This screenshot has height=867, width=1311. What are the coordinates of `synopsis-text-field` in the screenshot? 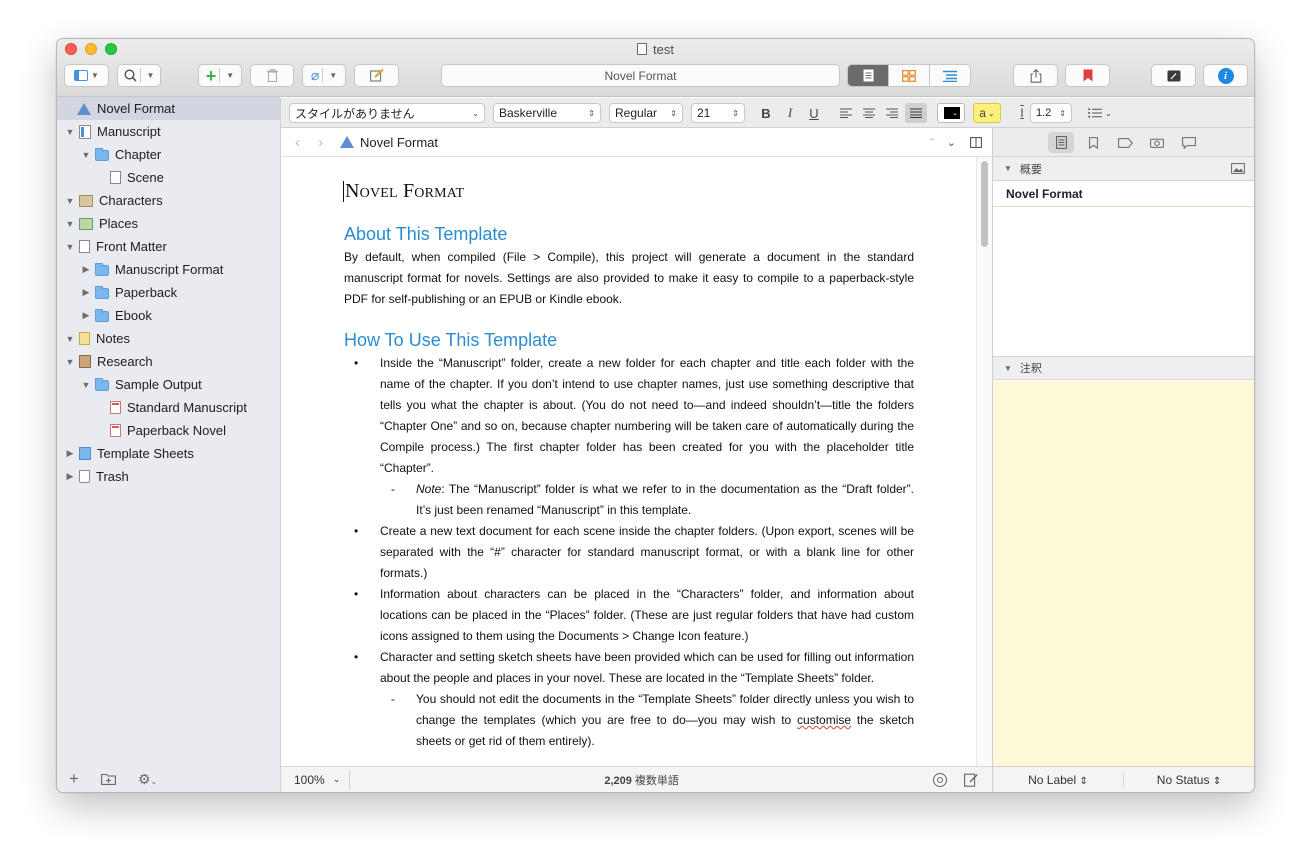 It's located at (1123, 281).